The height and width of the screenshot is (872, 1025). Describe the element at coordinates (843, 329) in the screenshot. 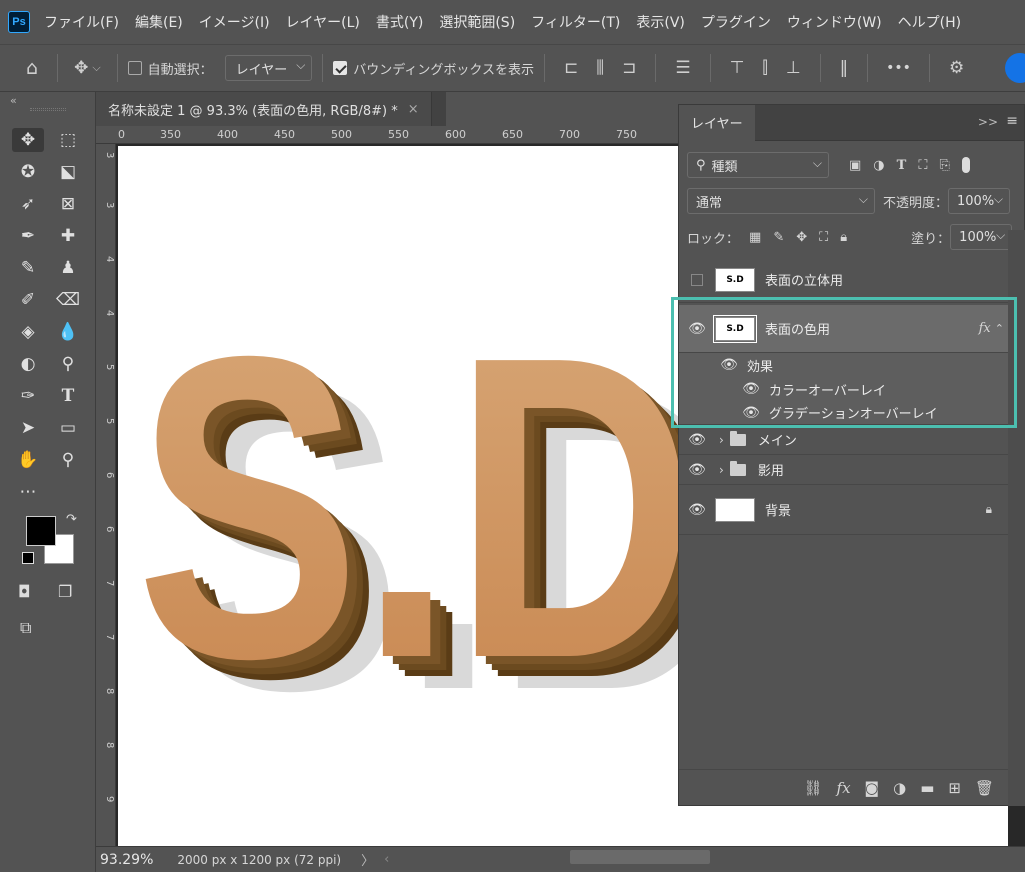

I see `layer-row-selected: 👁︎ S.D 表面の色用 fx ⌃` at that location.